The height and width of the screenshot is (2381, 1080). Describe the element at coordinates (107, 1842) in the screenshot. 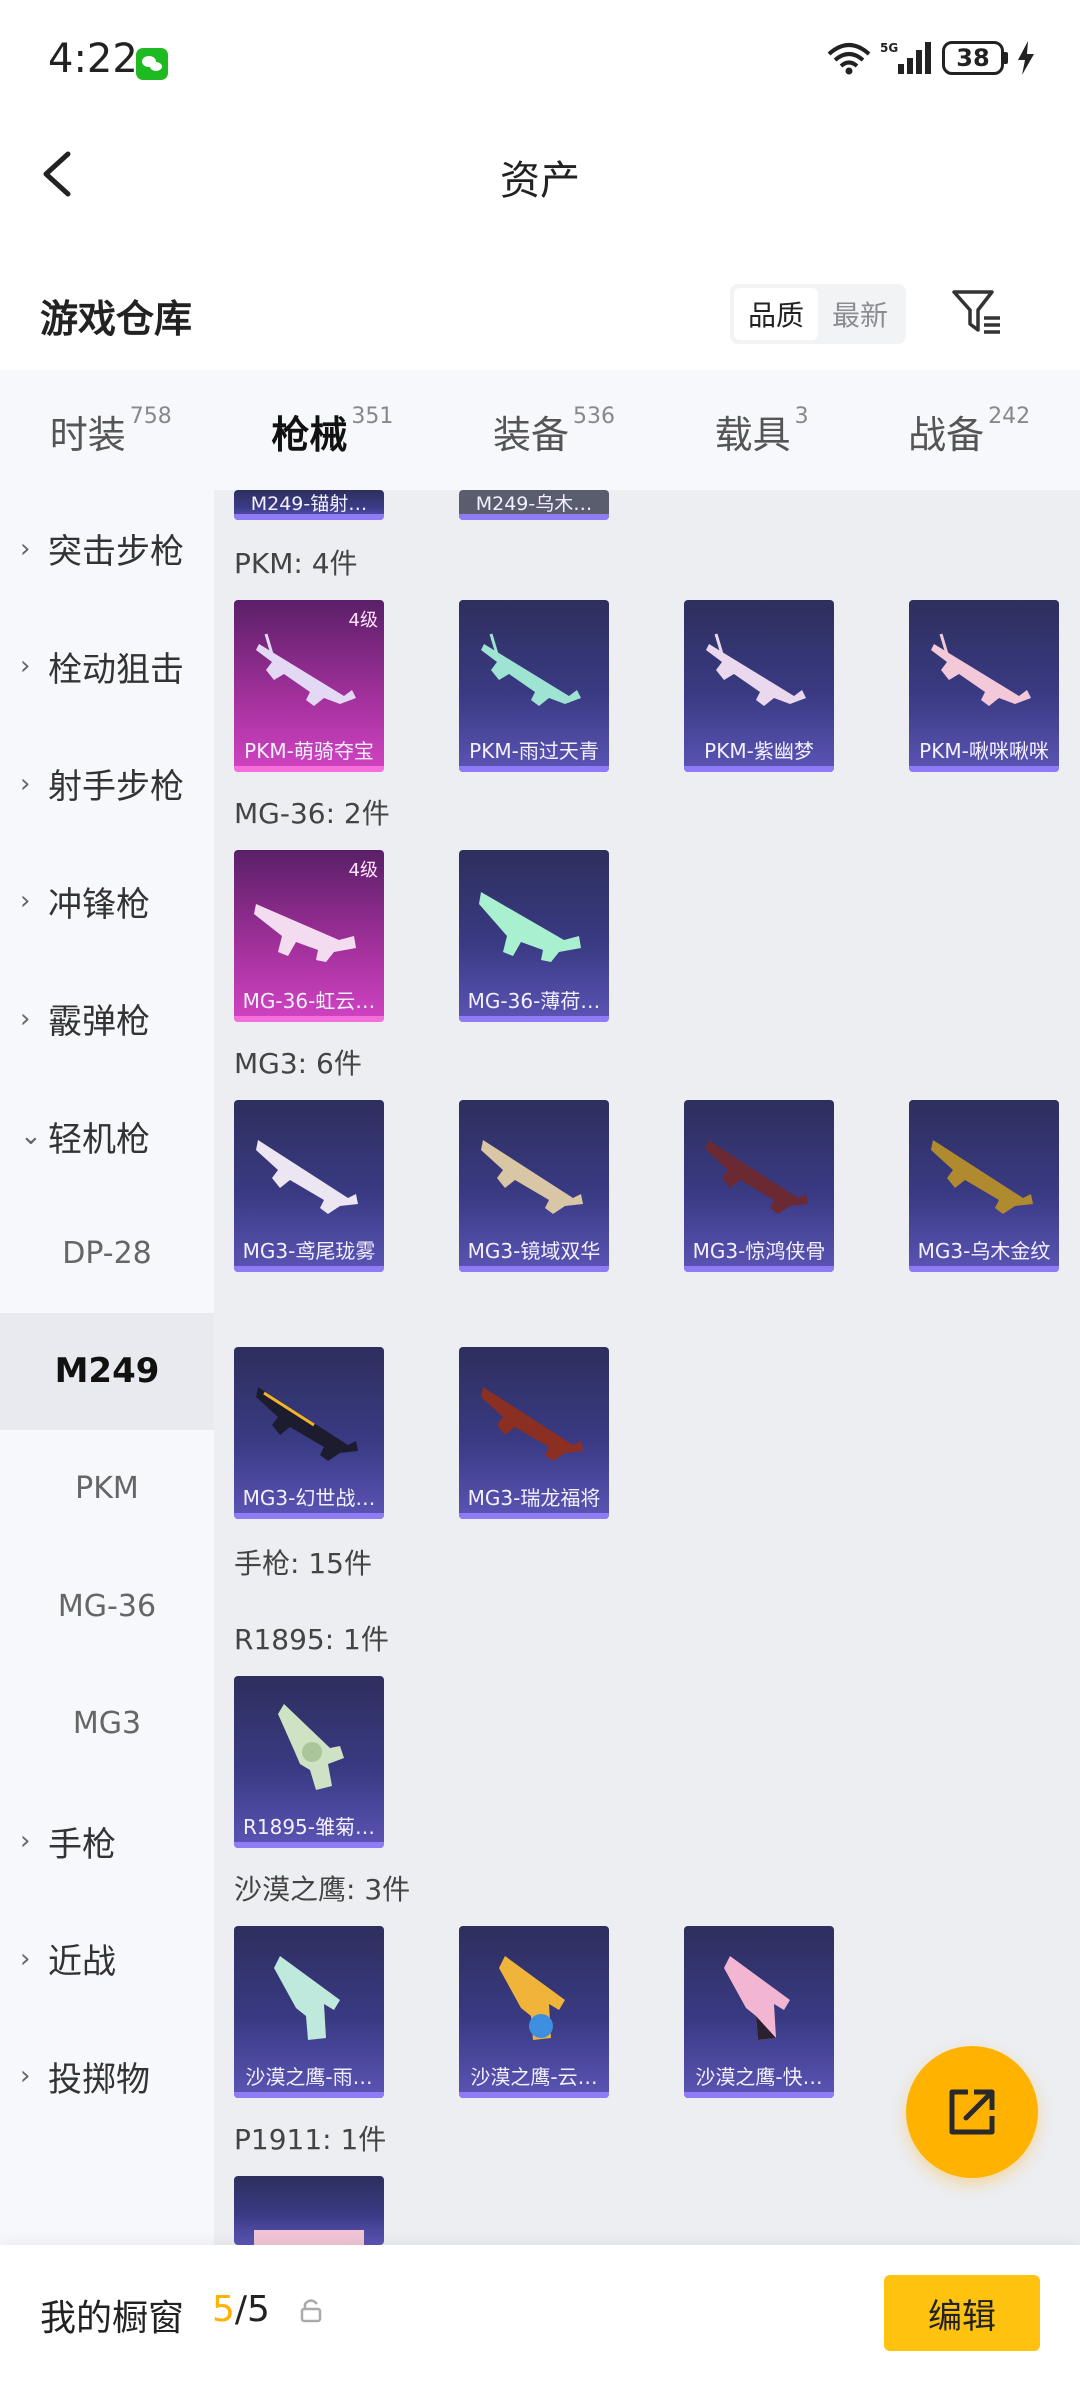

I see `sidebar-item-pistols: › 手枪` at that location.